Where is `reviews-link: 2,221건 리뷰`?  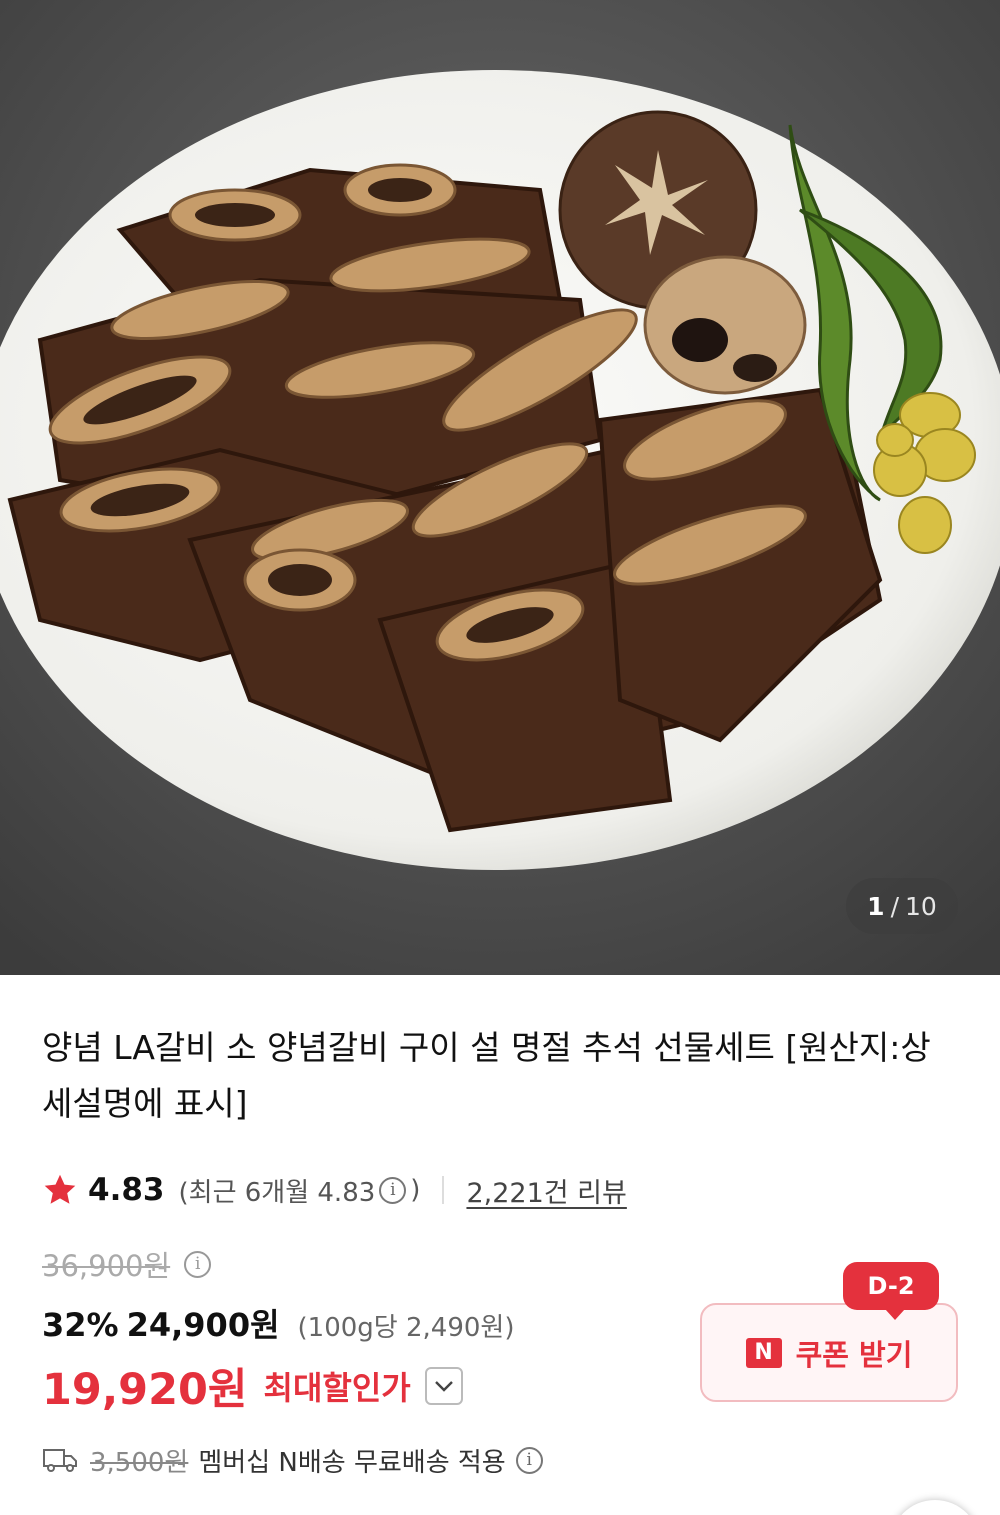 reviews-link: 2,221건 리뷰 is located at coordinates (546, 1190).